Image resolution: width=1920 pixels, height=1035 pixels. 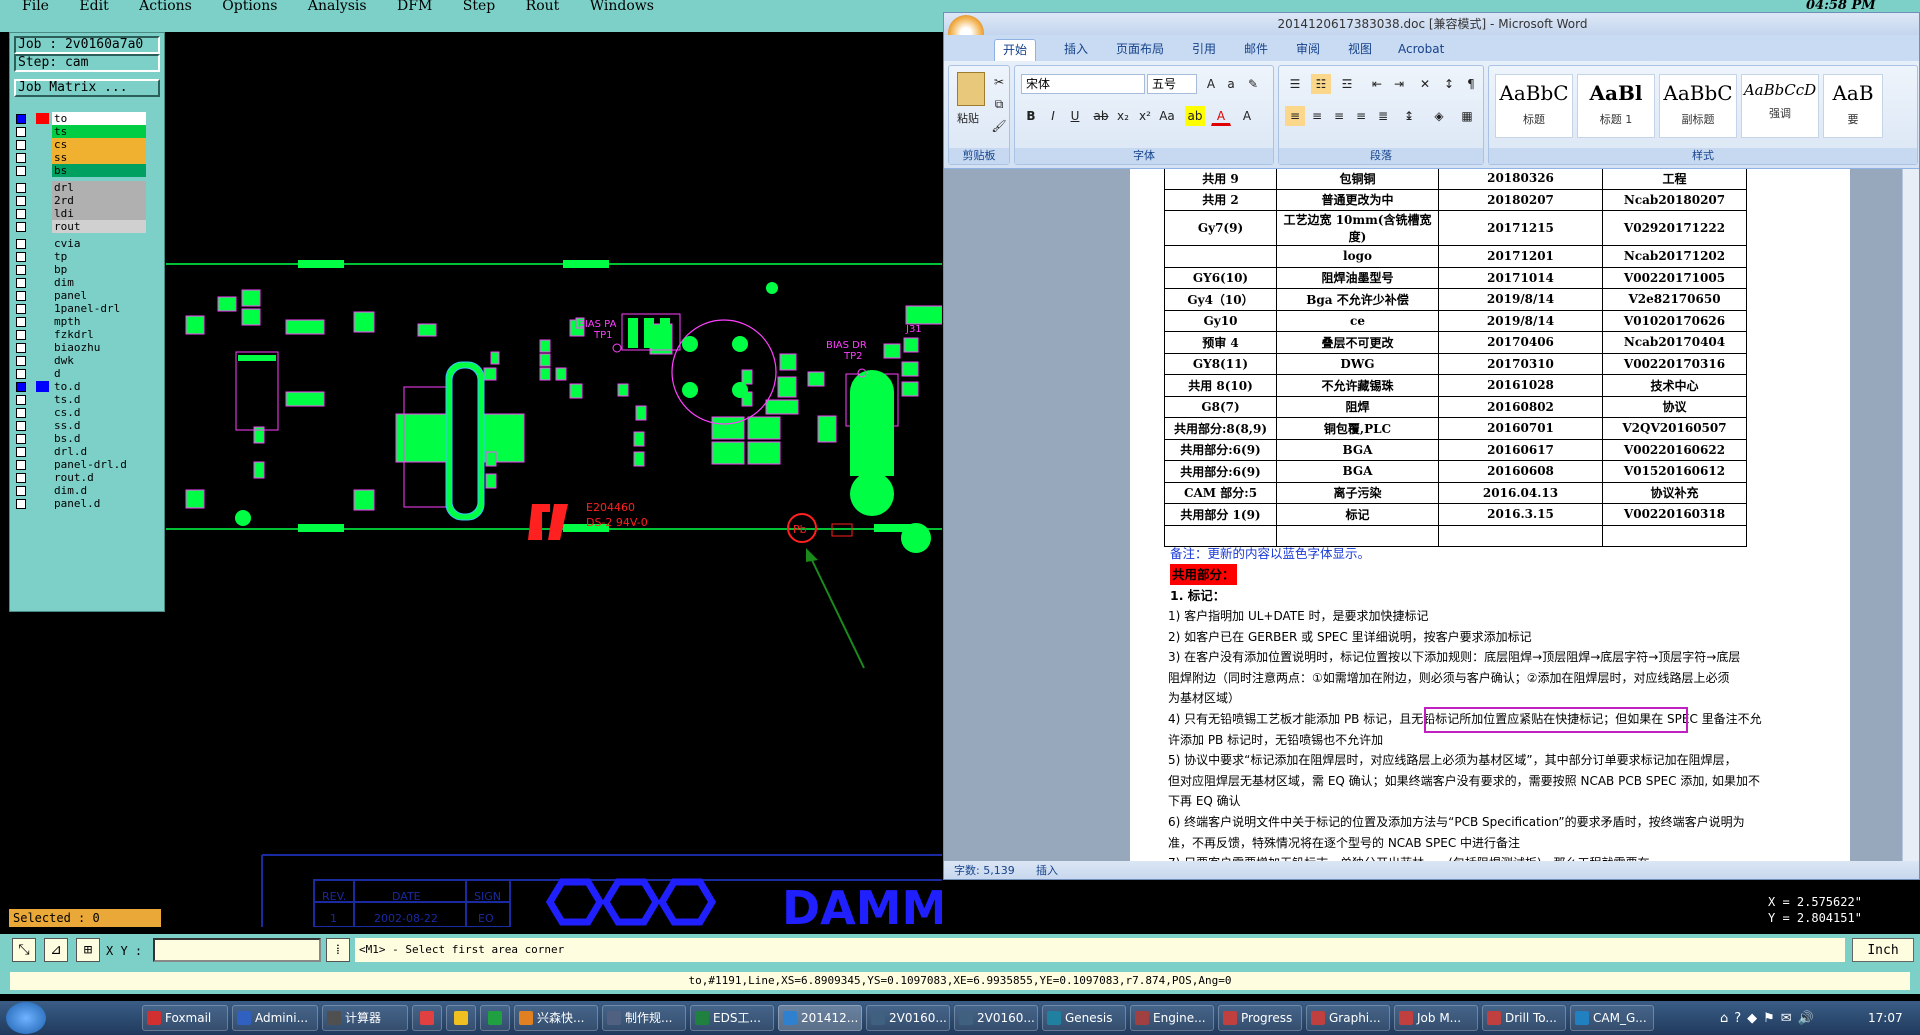 What do you see at coordinates (1361, 116) in the screenshot?
I see `justify-icon: ≡` at bounding box center [1361, 116].